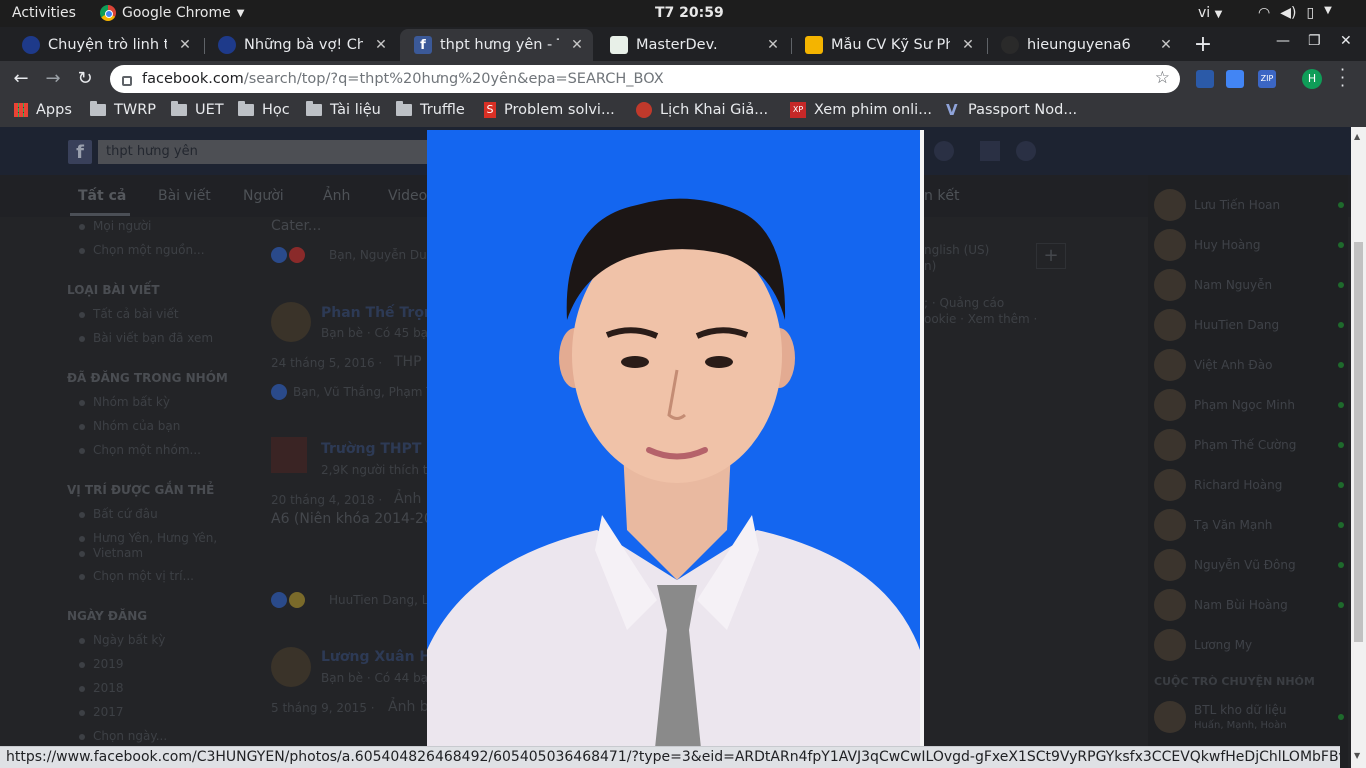 The width and height of the screenshot is (1366, 768). Describe the element at coordinates (1249, 405) in the screenshot. I see `chat-contact: Phạm Ngọc Minh` at that location.